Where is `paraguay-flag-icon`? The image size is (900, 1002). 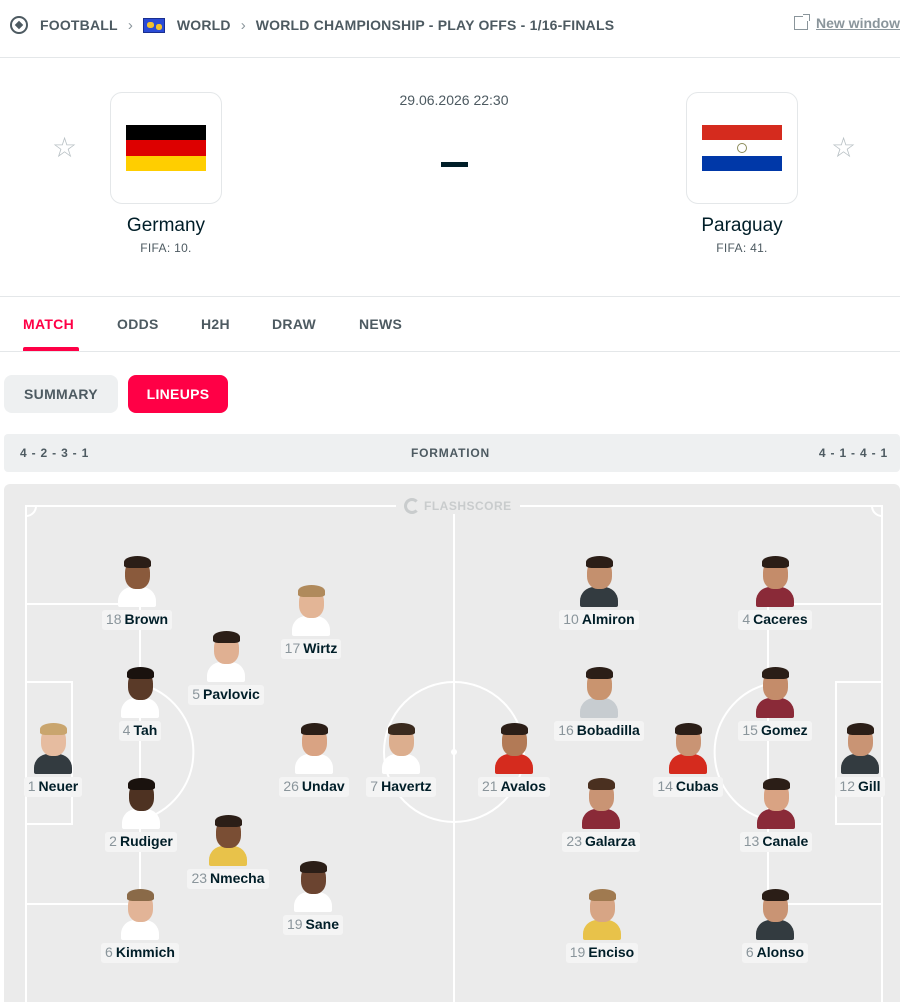
paraguay-flag-icon is located at coordinates (742, 148).